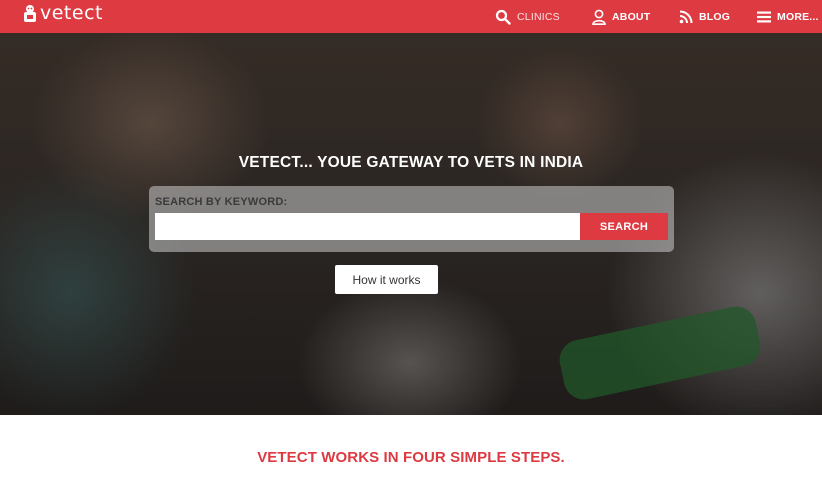  I want to click on nav-clinics: CLINICS, so click(527, 16).